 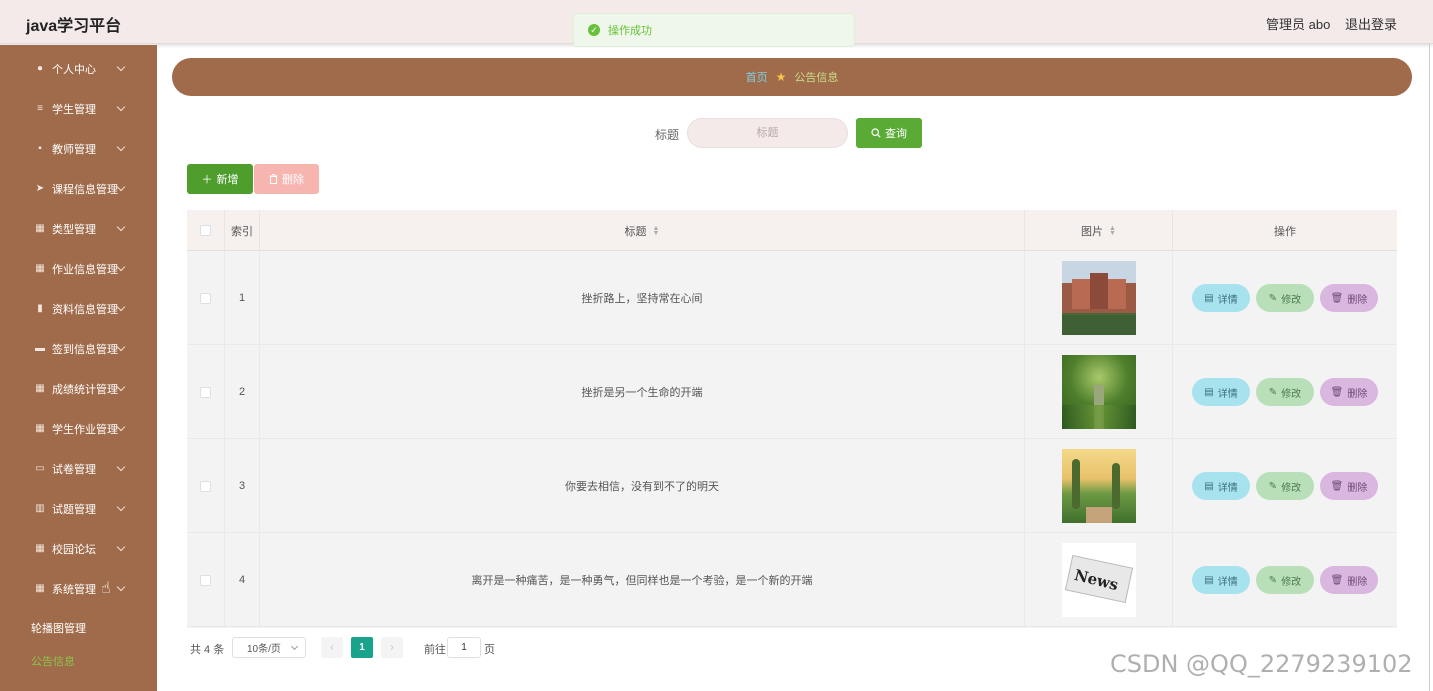 I want to click on page-size-select: 10条/页, so click(x=269, y=647).